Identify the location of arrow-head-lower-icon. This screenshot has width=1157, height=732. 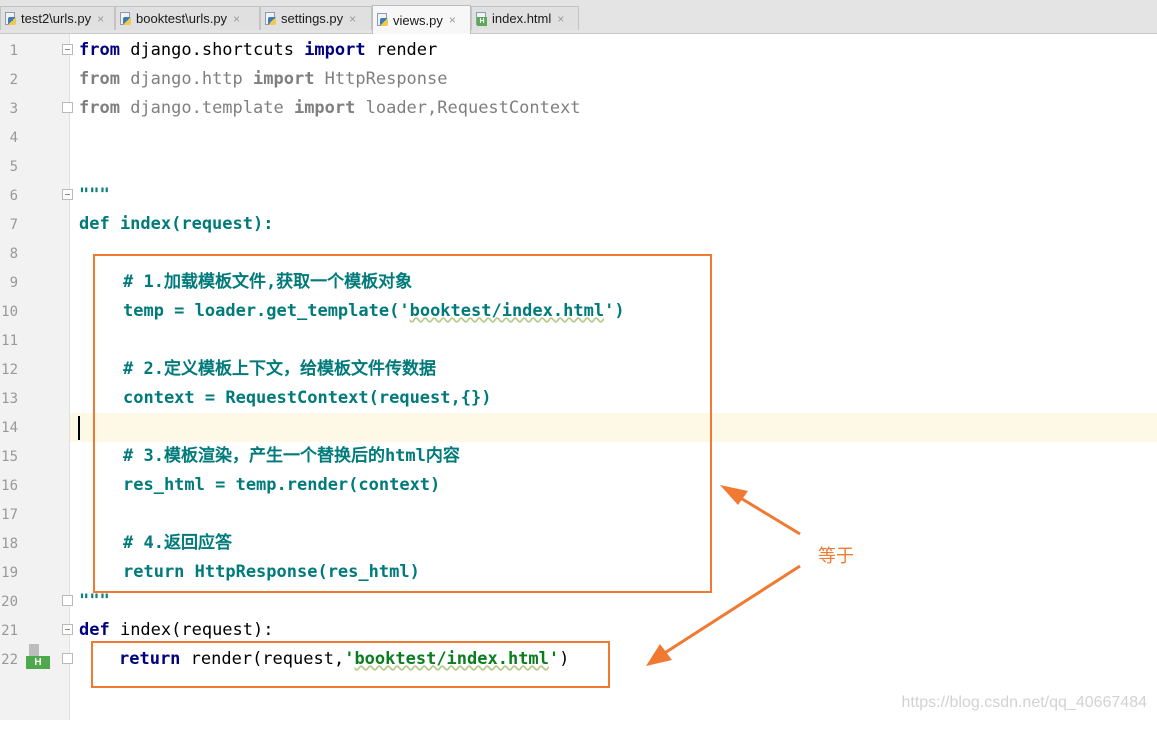
(659, 655).